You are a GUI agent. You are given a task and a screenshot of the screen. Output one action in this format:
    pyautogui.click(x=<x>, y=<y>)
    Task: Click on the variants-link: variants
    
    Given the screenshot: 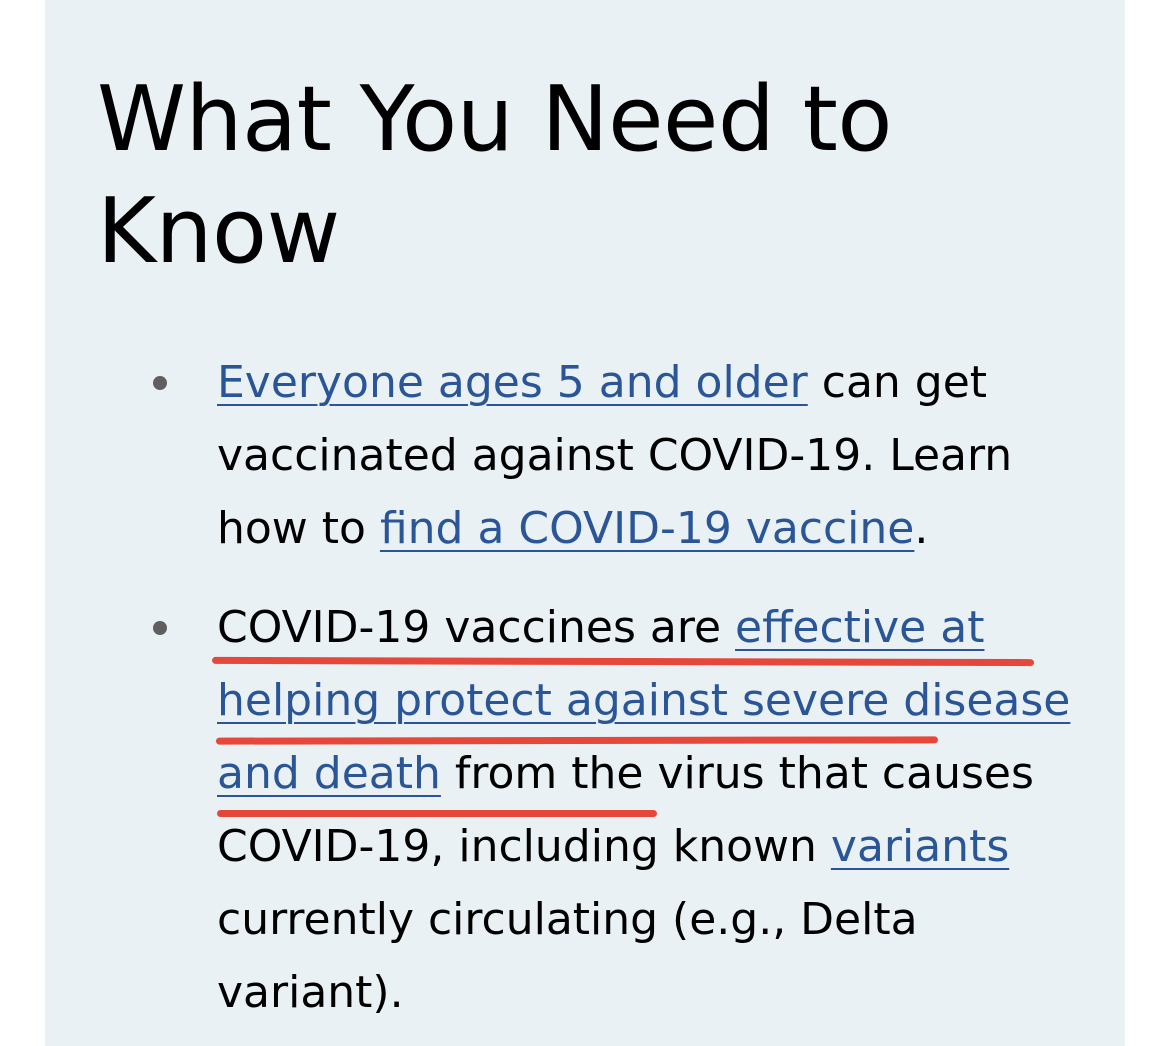 What is the action you would take?
    pyautogui.click(x=920, y=846)
    